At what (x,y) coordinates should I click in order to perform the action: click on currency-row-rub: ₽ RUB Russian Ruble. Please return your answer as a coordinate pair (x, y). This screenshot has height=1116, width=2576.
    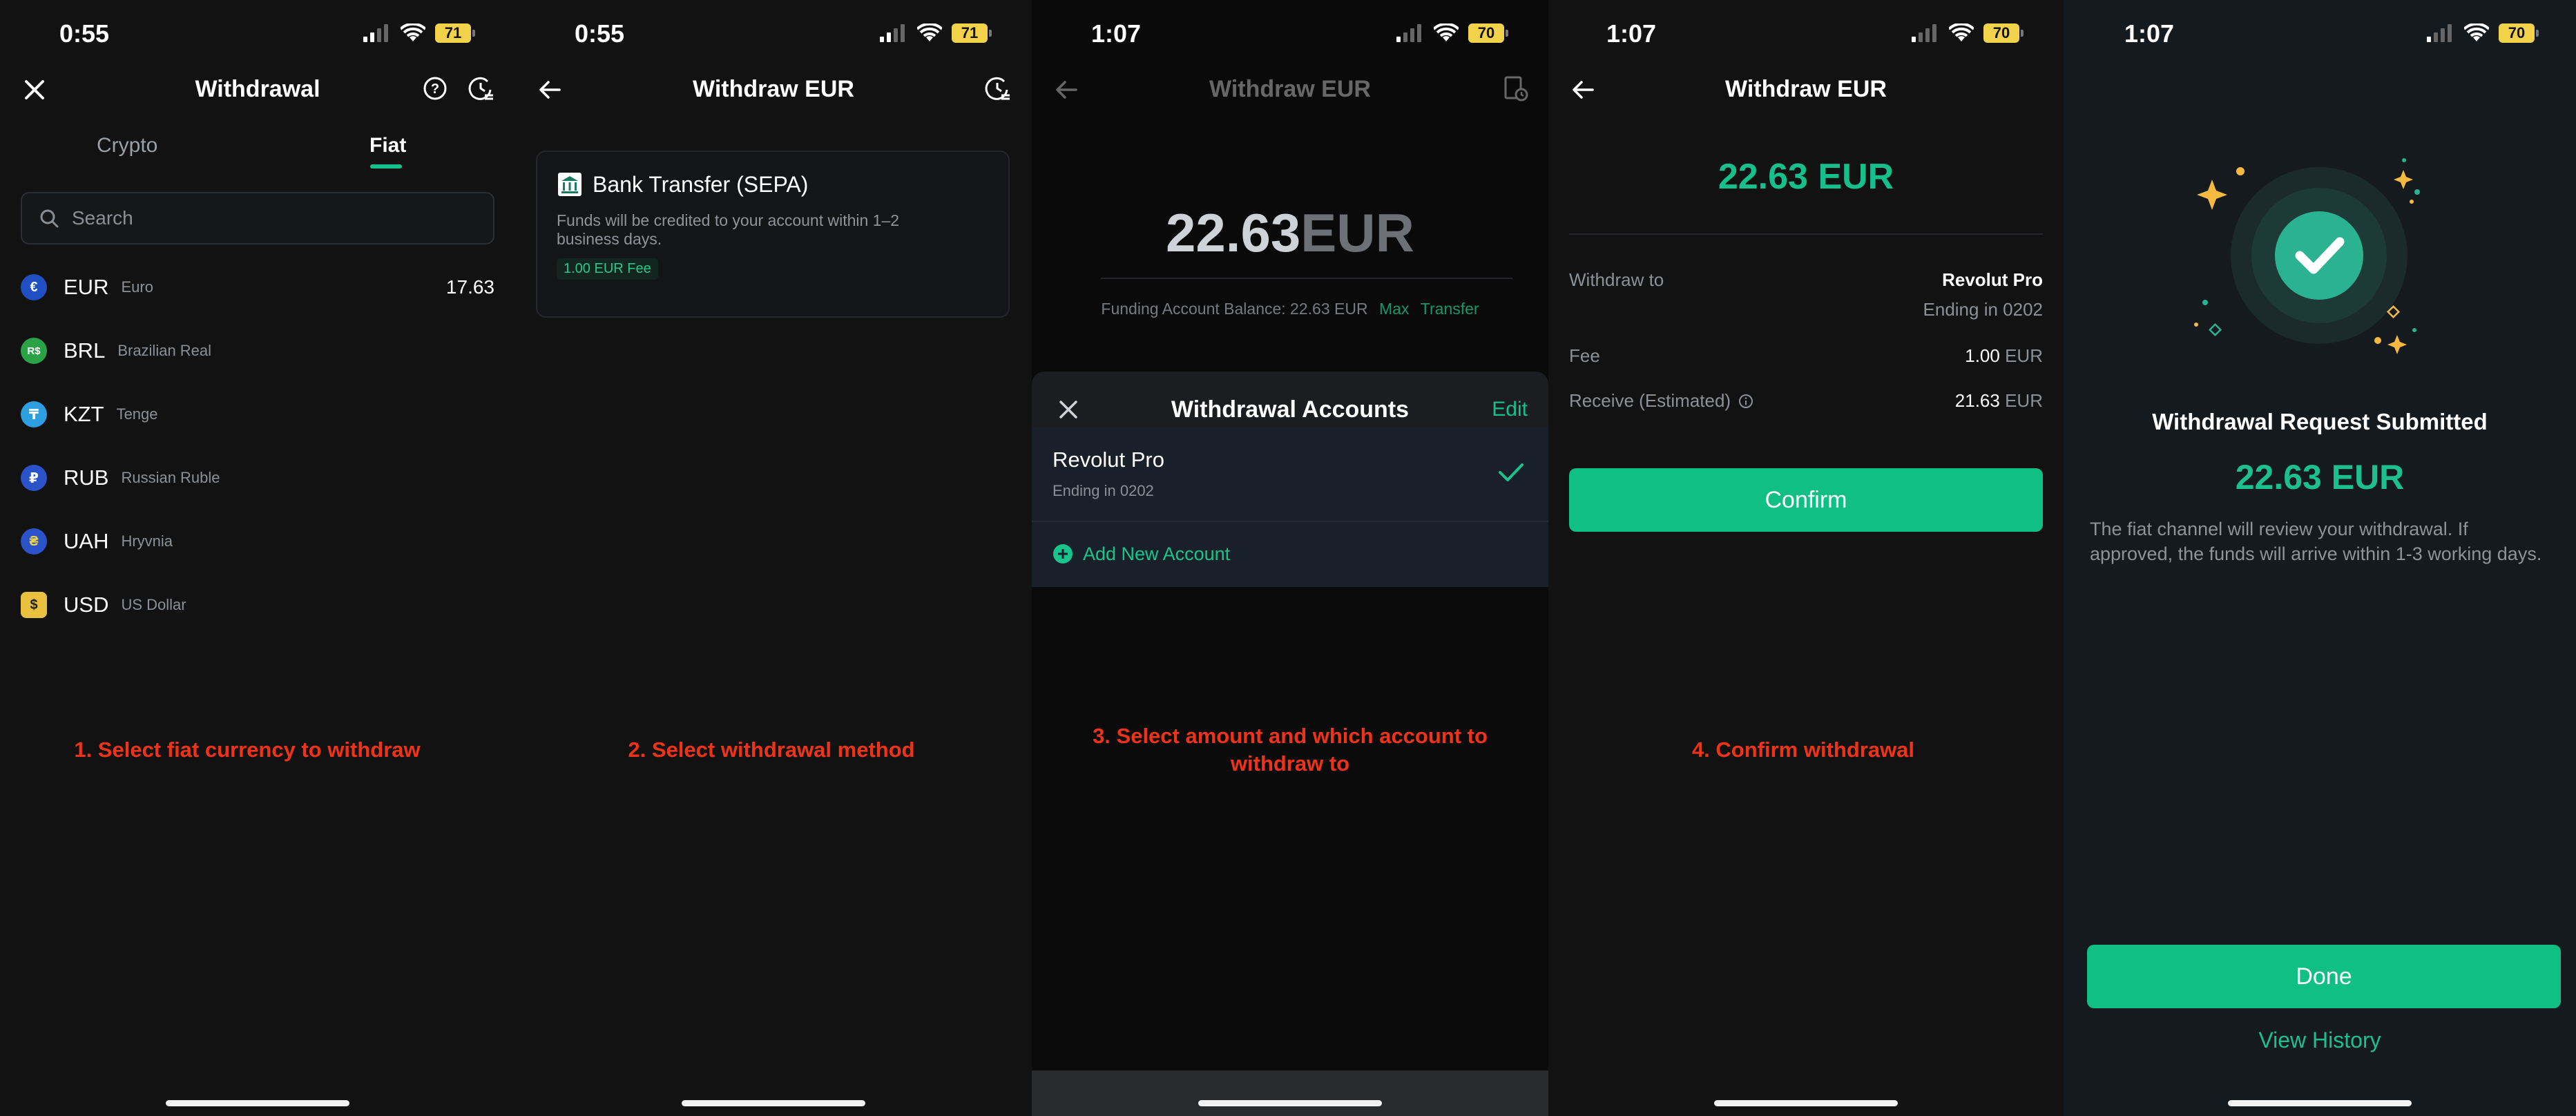
    Looking at the image, I should click on (257, 478).